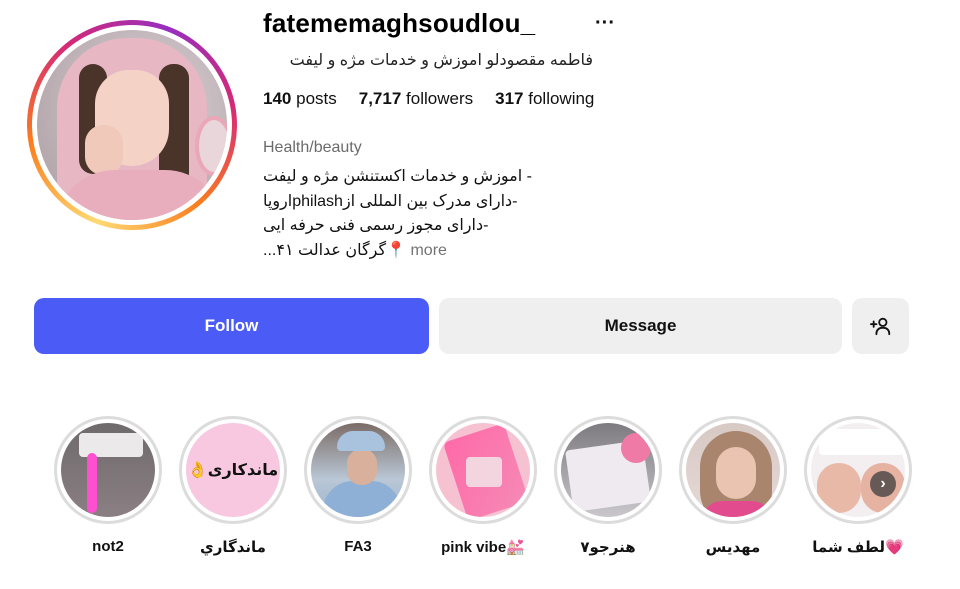 The image size is (960, 589). I want to click on message-button: Message, so click(640, 326).